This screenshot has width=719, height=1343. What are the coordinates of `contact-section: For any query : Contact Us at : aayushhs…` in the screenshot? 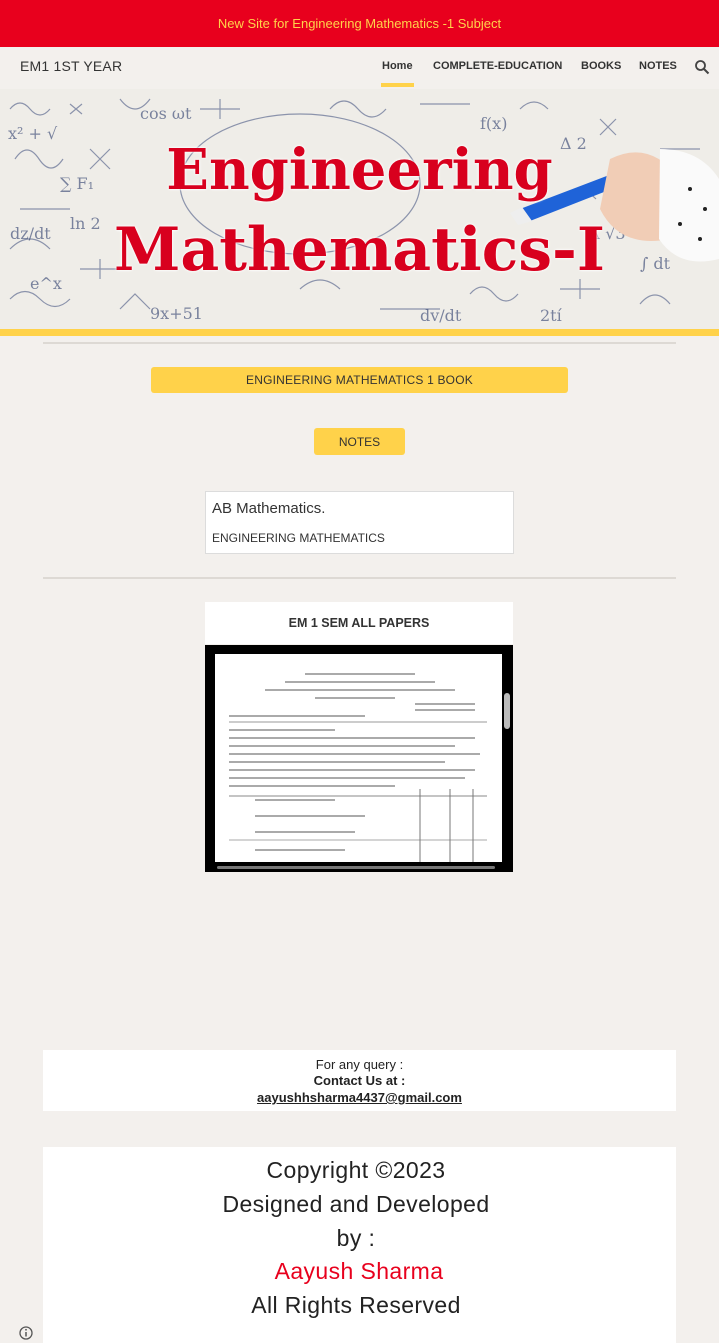 It's located at (359, 1080).